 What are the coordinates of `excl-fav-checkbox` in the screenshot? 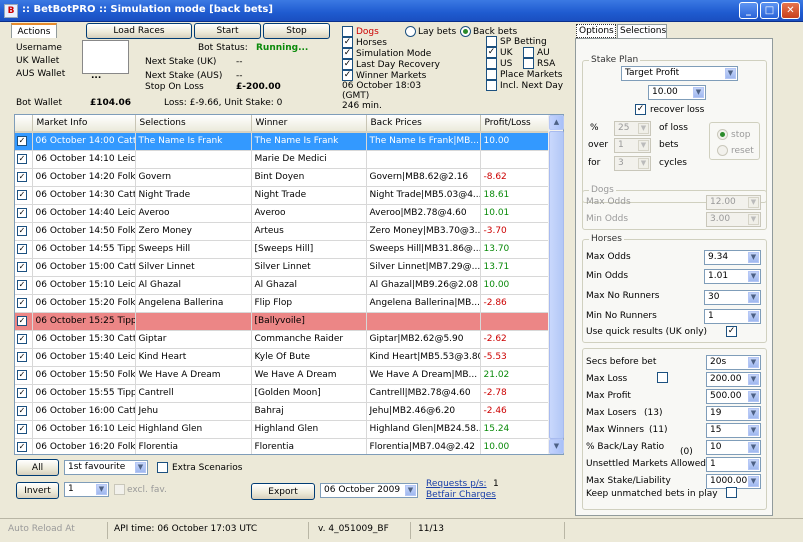 It's located at (119, 489).